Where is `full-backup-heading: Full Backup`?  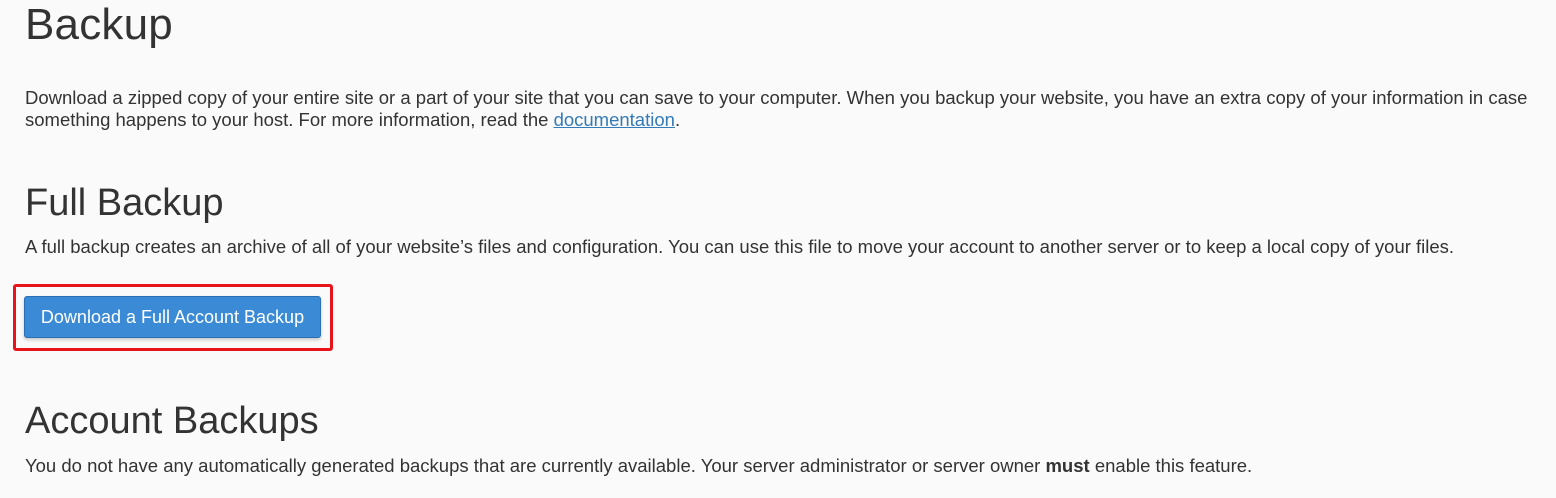
full-backup-heading: Full Backup is located at coordinates (124, 203).